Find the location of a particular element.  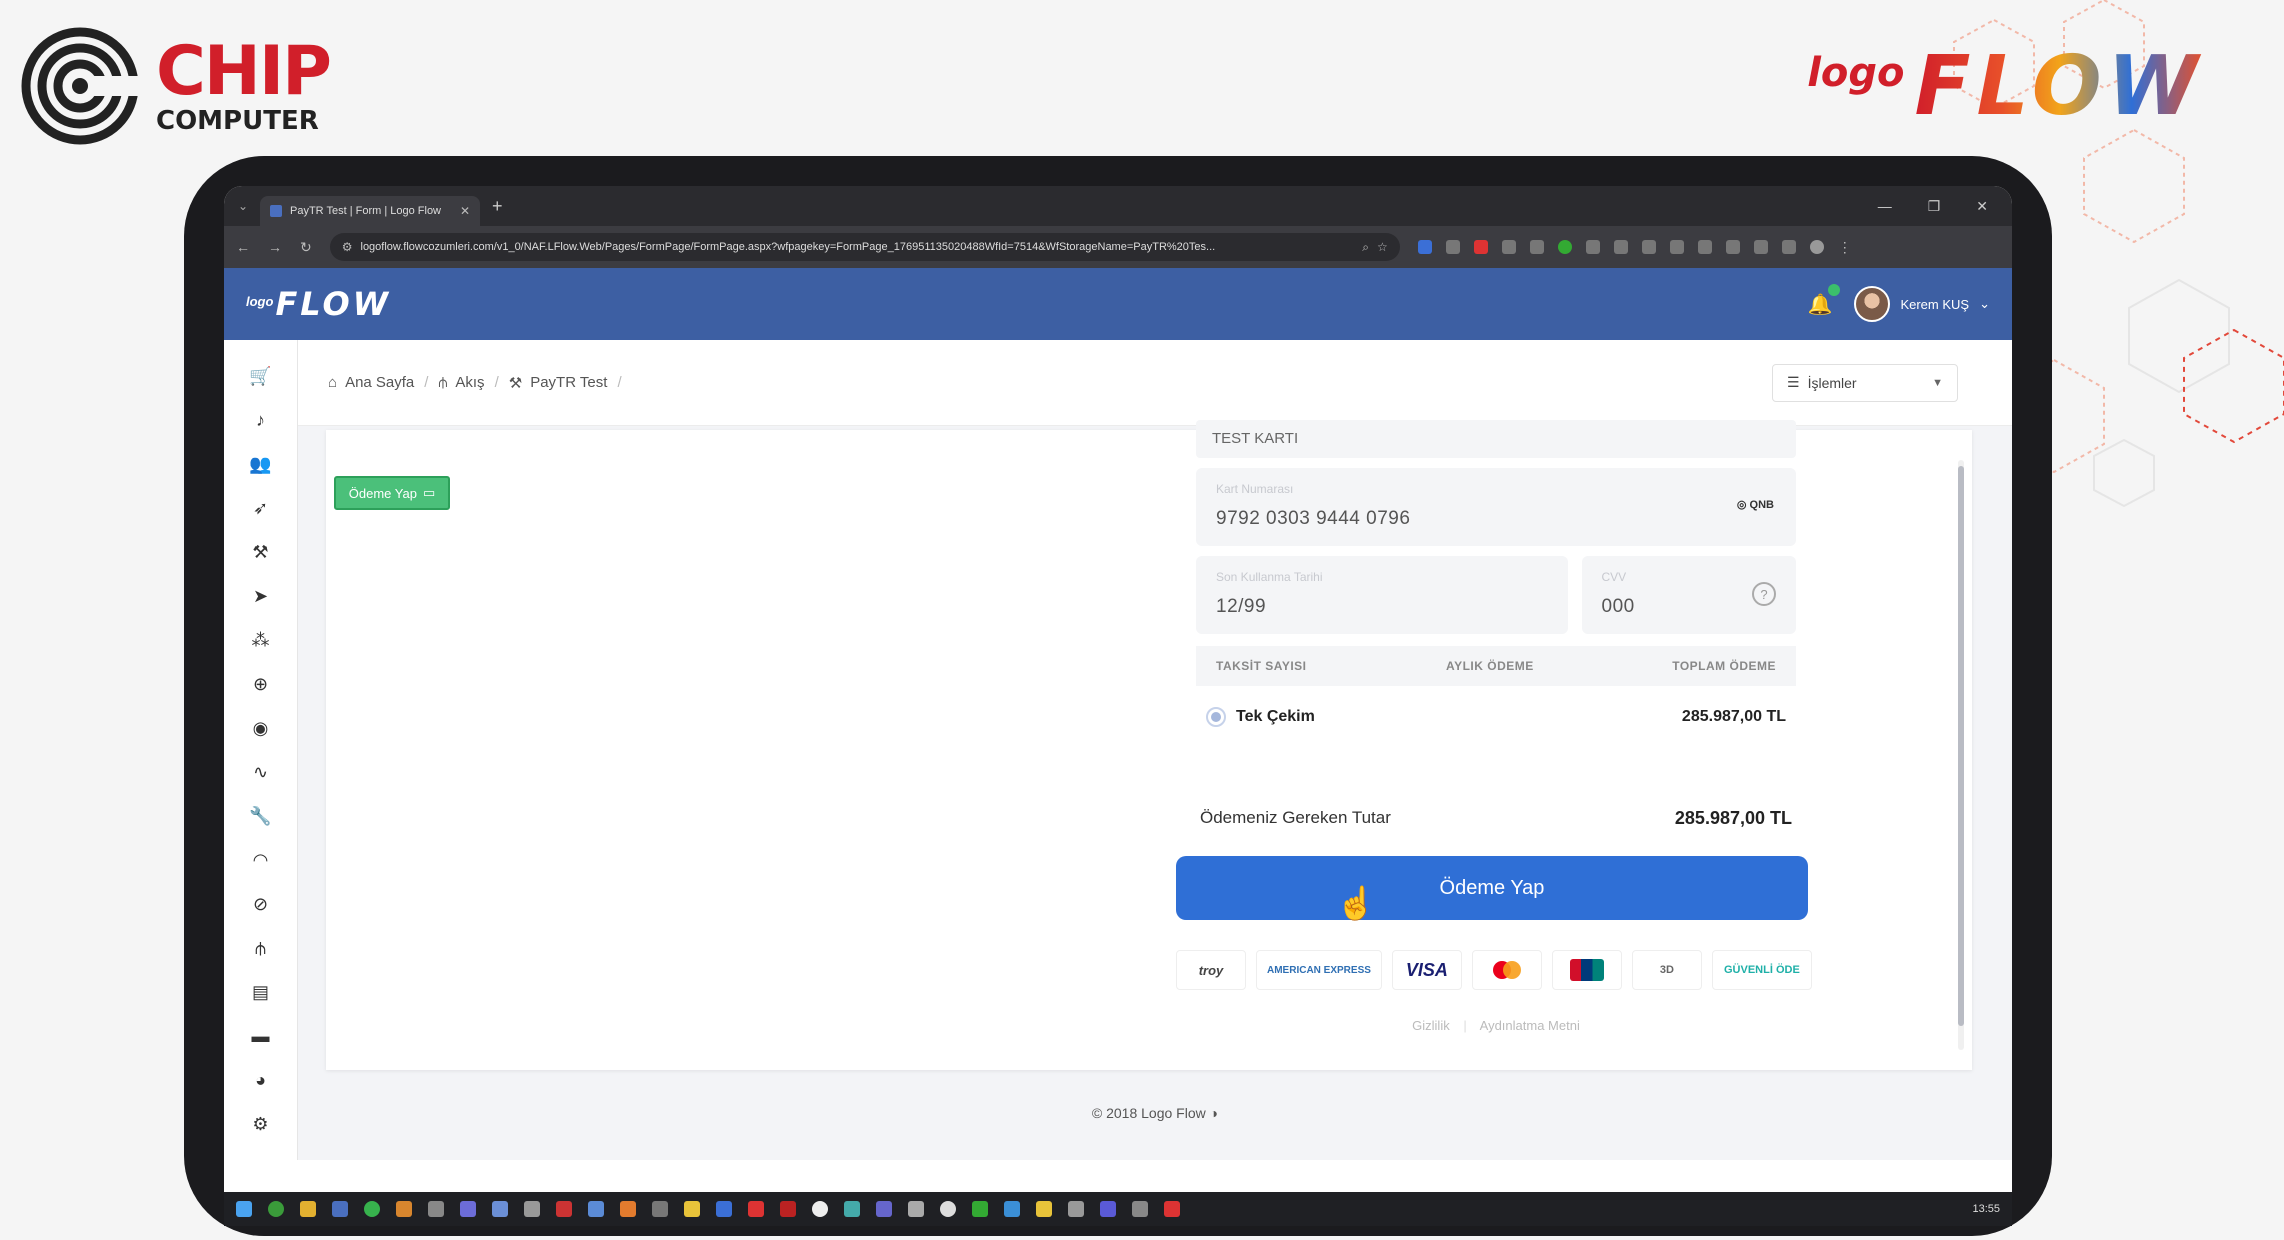

notification-bell-icon: 🔔 is located at coordinates (1824, 300).